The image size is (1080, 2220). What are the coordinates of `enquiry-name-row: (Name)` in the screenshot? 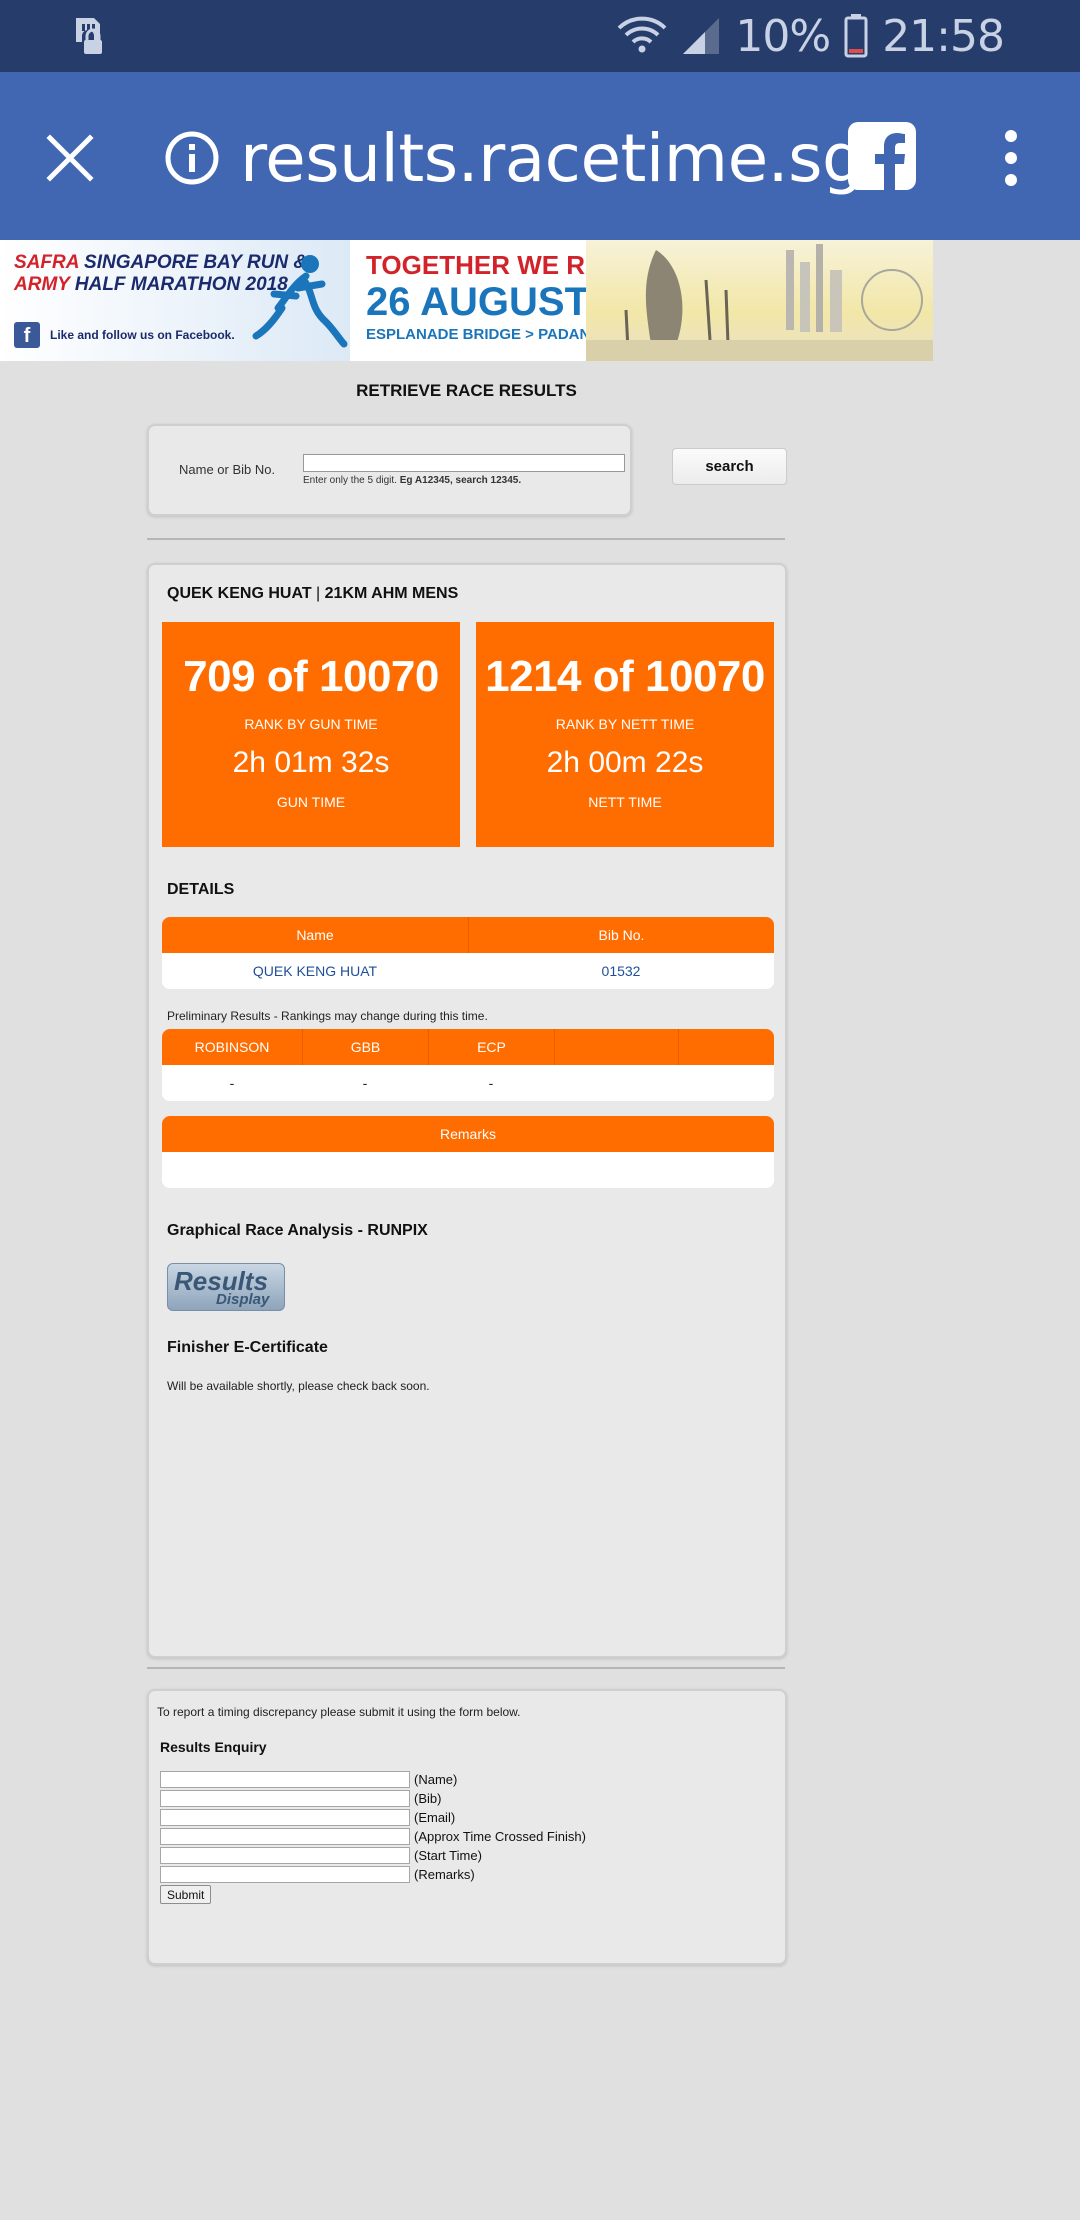 It's located at (308, 1779).